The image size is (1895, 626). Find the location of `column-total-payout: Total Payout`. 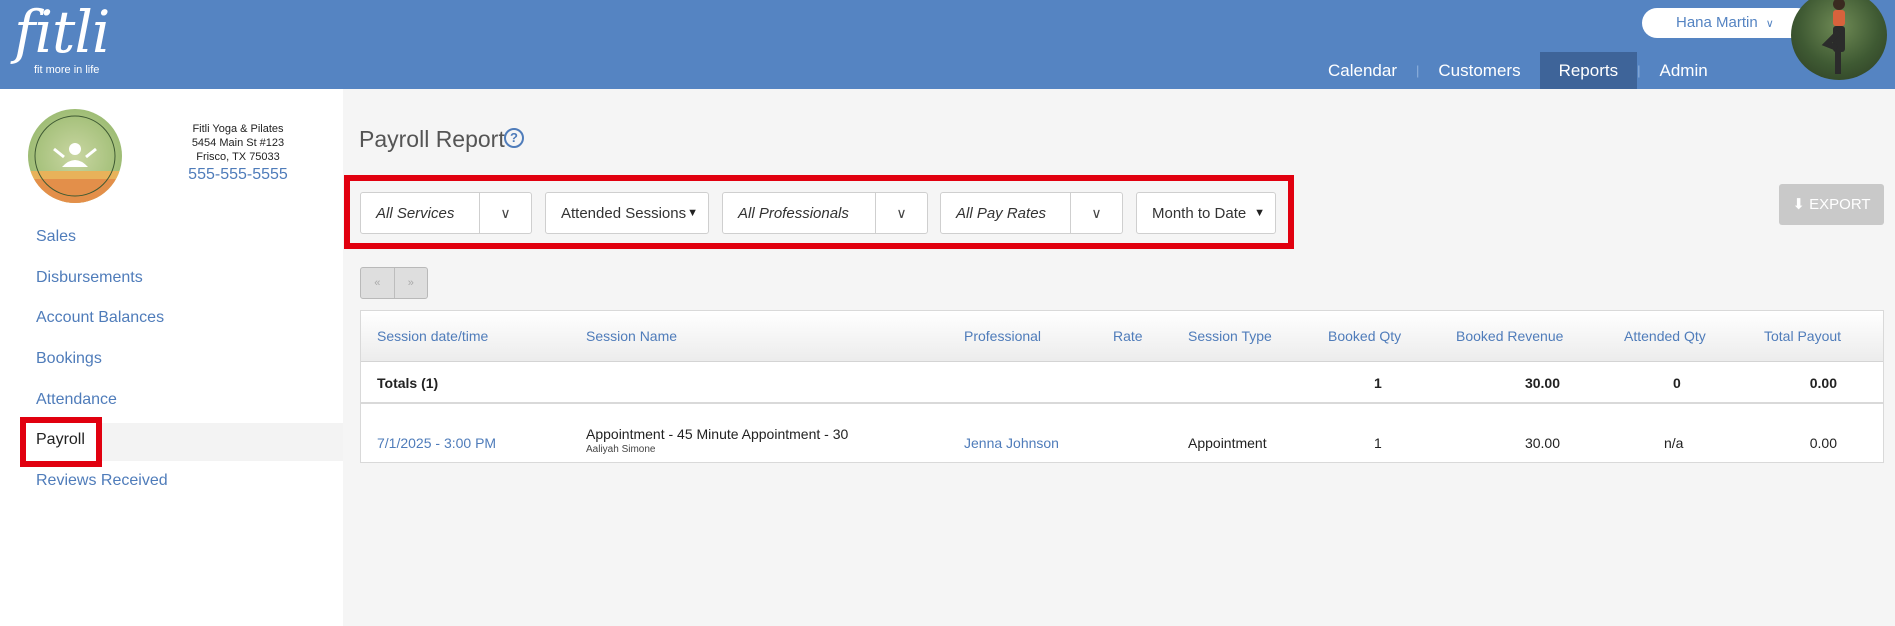

column-total-payout: Total Payout is located at coordinates (1802, 336).